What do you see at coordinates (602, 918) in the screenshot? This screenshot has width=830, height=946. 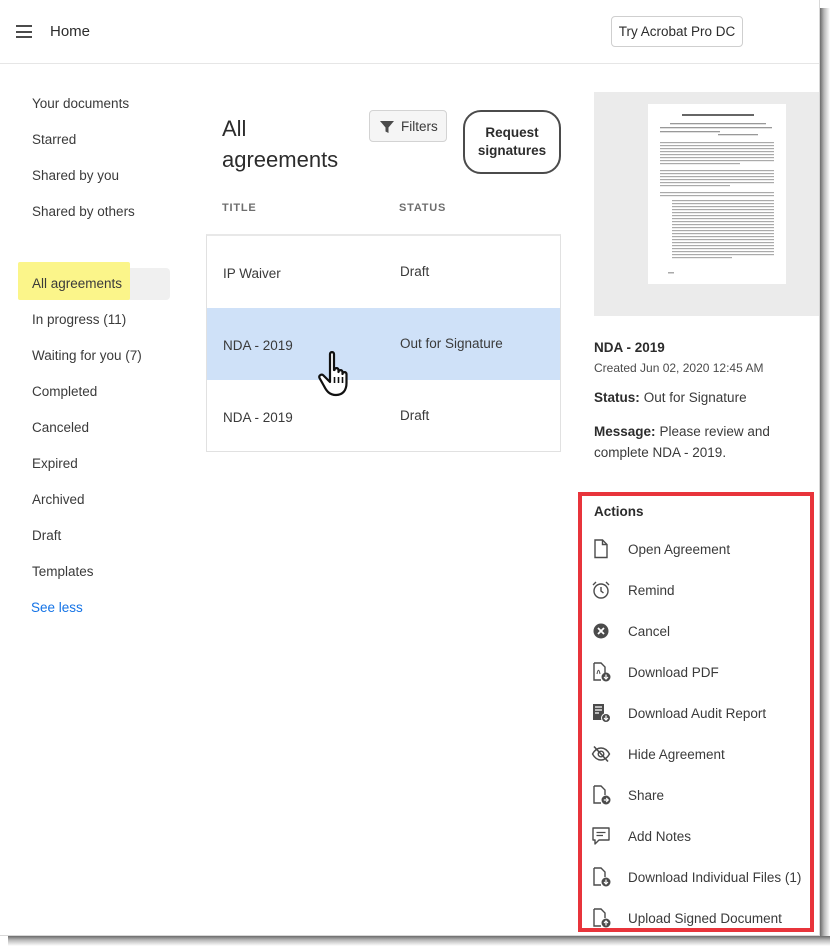 I see `upload-document-icon` at bounding box center [602, 918].